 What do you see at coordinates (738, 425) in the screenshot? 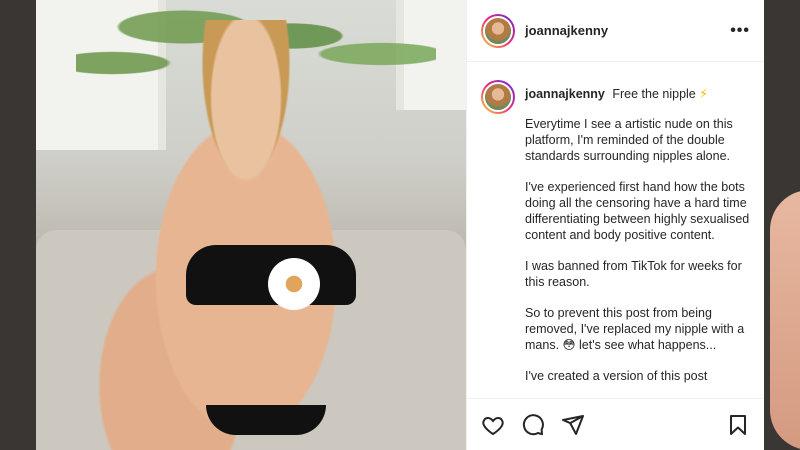
I see `bookmark-icon` at bounding box center [738, 425].